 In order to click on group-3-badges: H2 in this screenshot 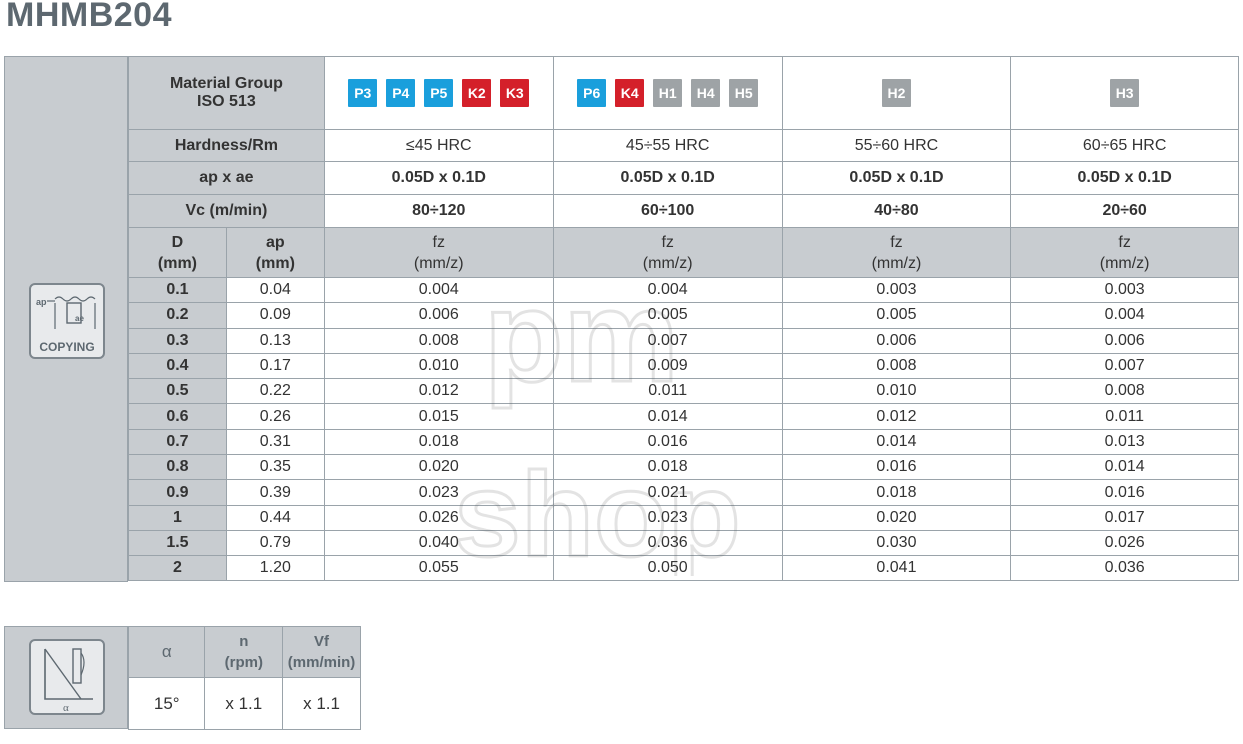, I will do `click(896, 93)`.